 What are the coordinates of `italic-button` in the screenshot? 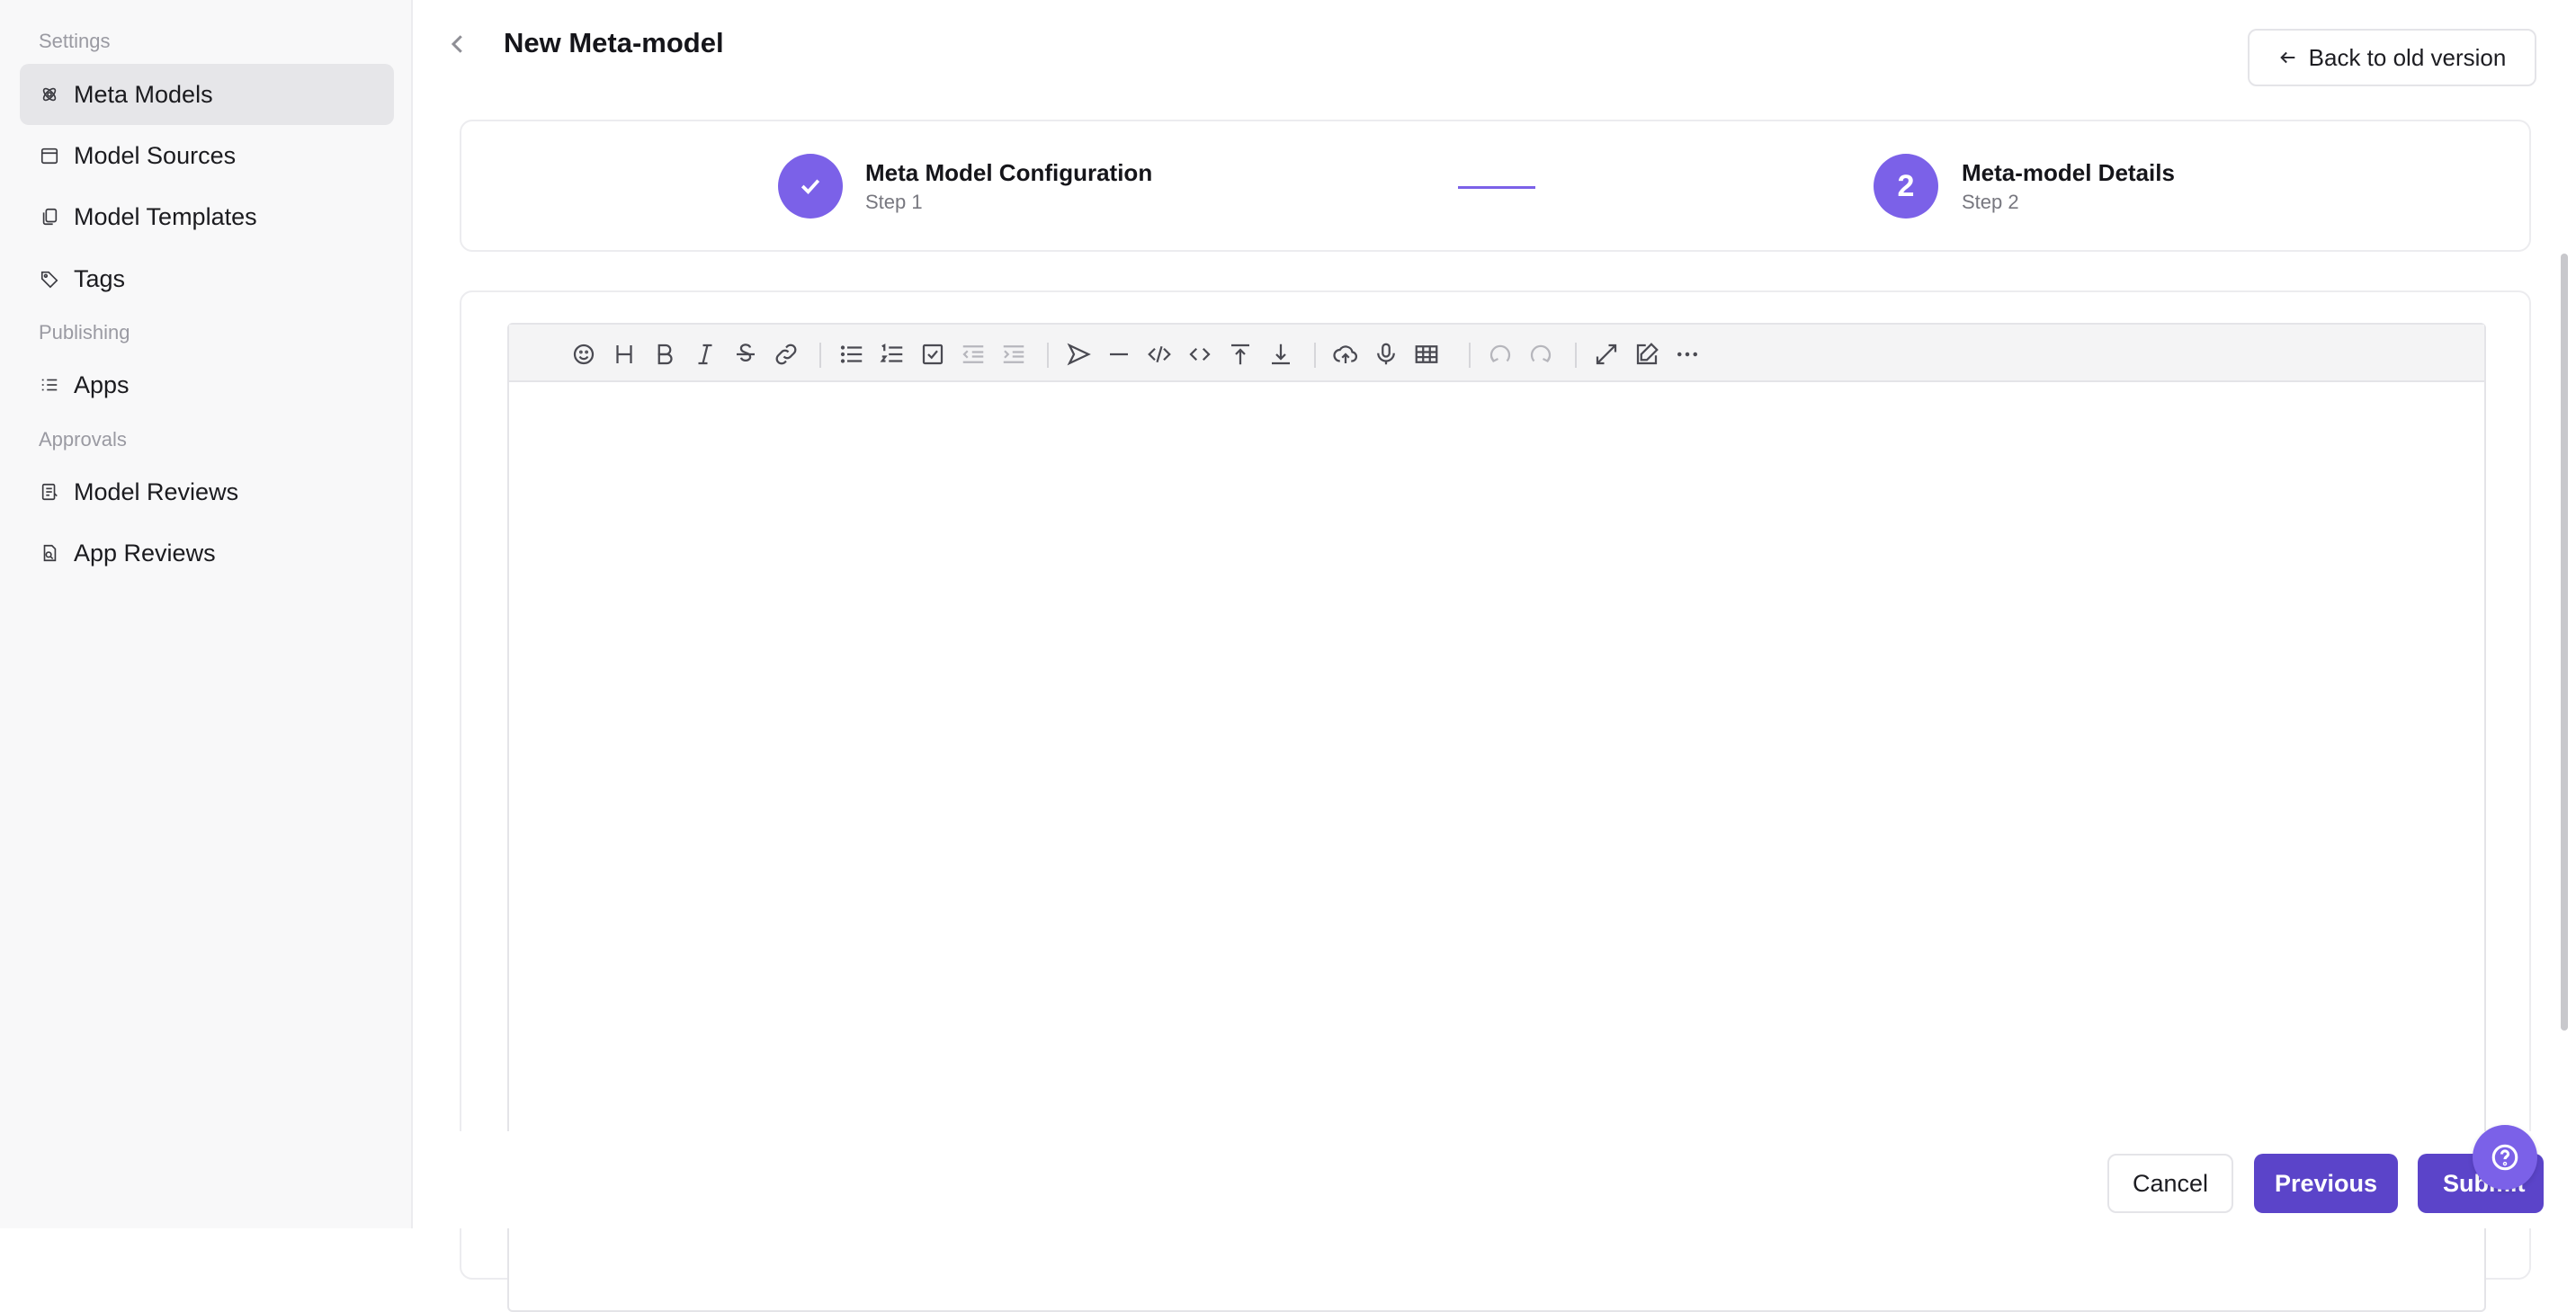 It's located at (705, 354).